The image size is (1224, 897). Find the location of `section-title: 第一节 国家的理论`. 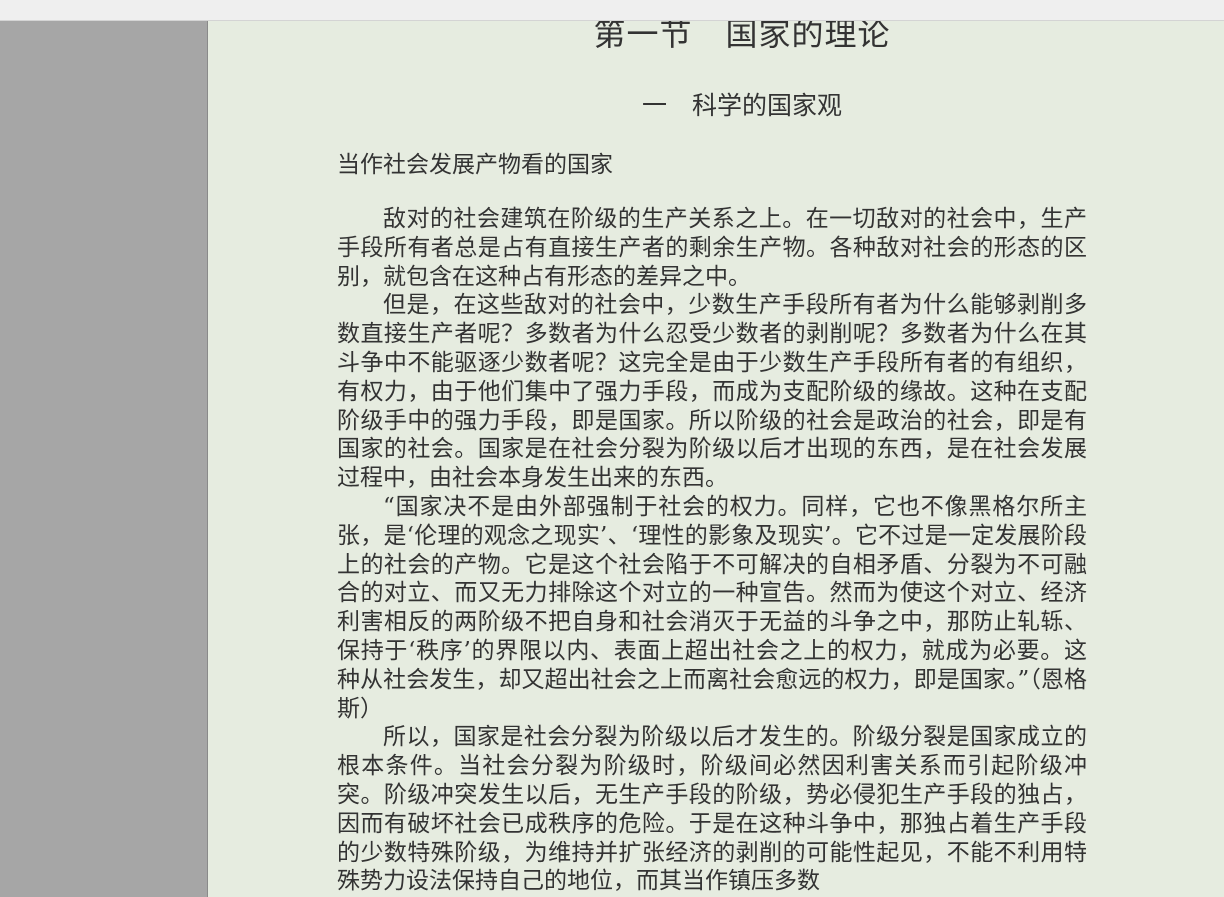

section-title: 第一节 国家的理论 is located at coordinates (742, 37).